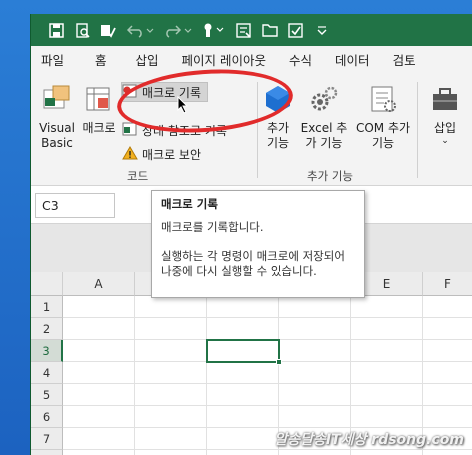 This screenshot has width=472, height=455. I want to click on chevron-down-icon: ⌄, so click(445, 141).